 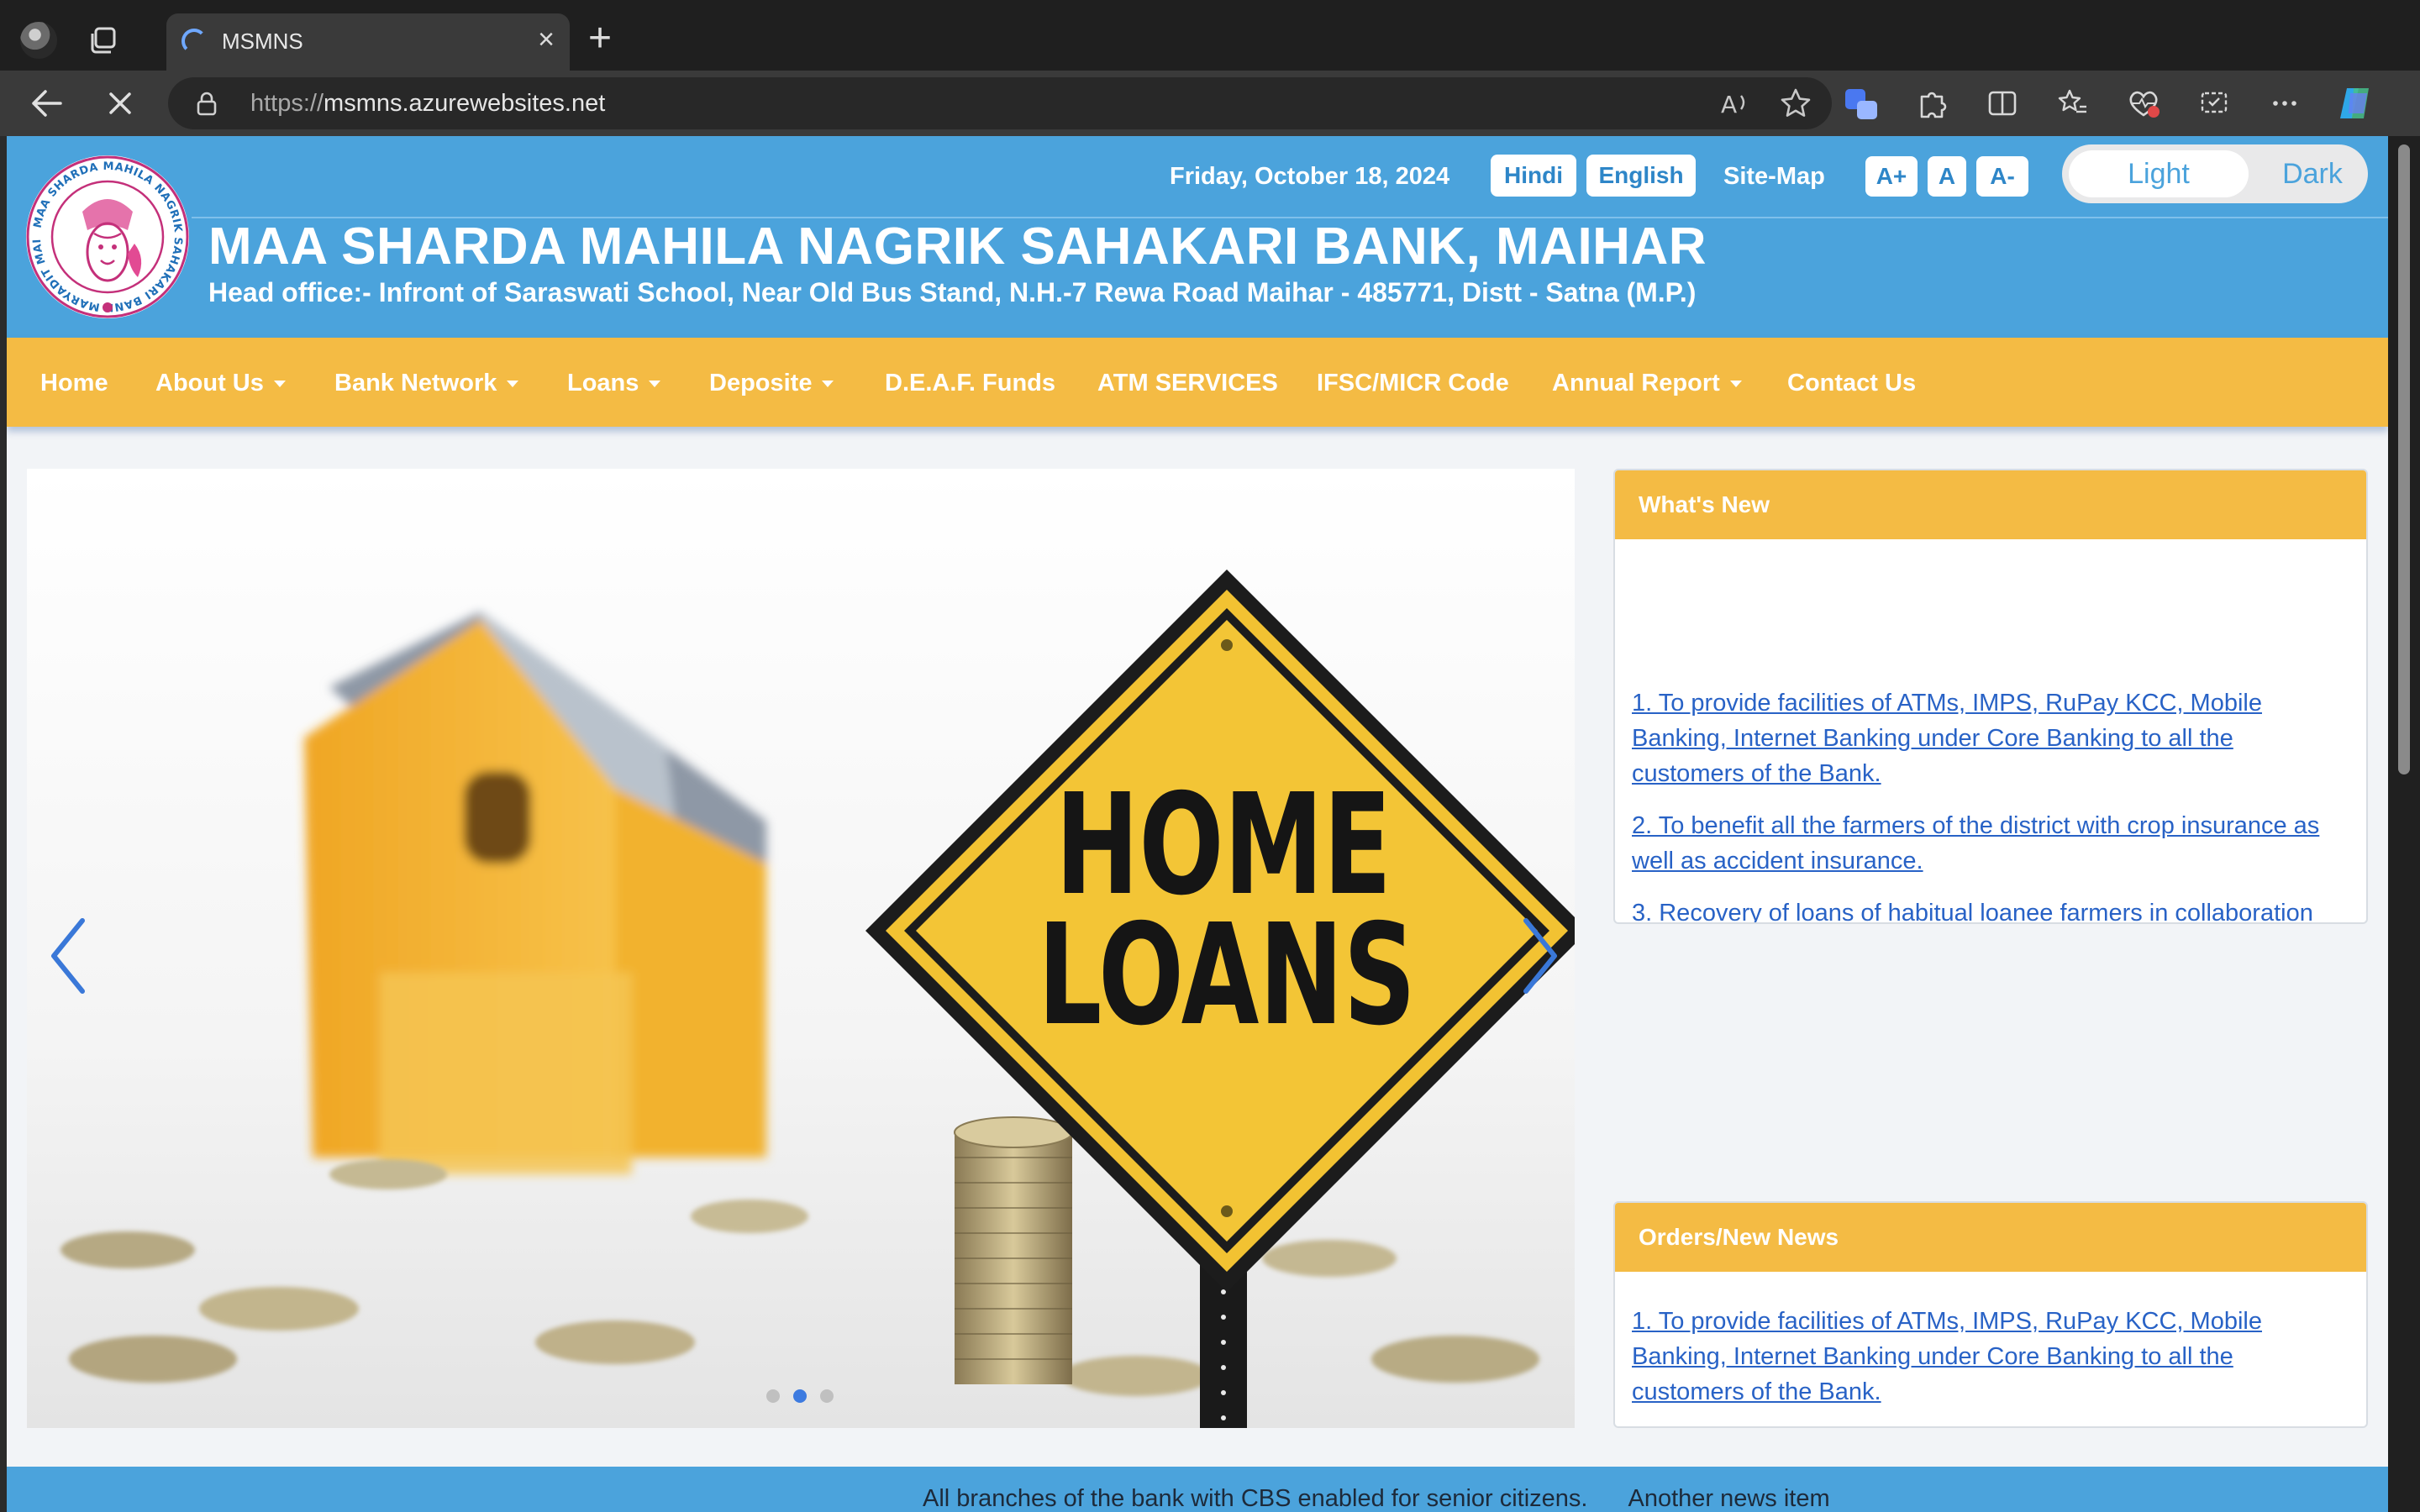 I want to click on copilot-icon, so click(x=2355, y=103).